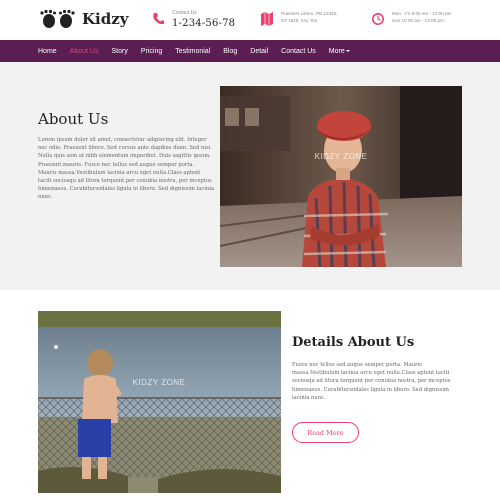 The height and width of the screenshot is (500, 500). Describe the element at coordinates (347, 50) in the screenshot. I see `chevron-down-icon` at that location.